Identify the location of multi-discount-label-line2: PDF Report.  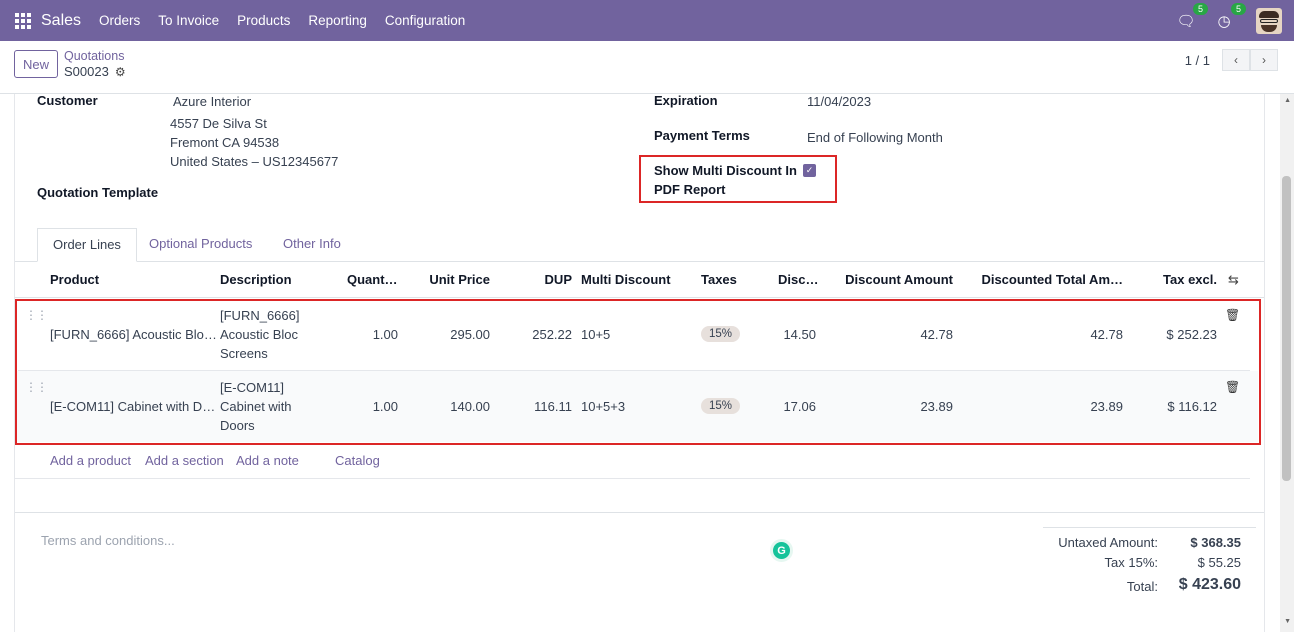
(690, 189).